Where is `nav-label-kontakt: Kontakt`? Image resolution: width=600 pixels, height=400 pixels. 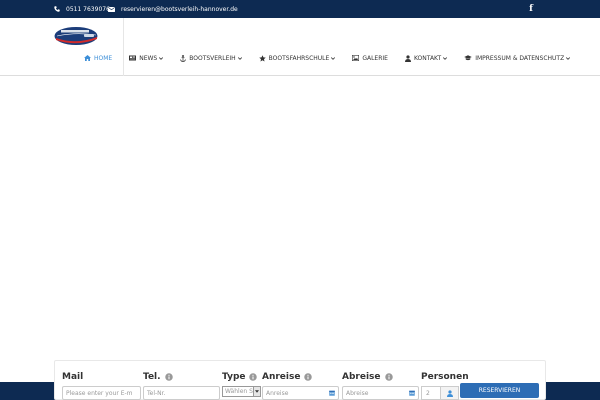 nav-label-kontakt: Kontakt is located at coordinates (427, 58).